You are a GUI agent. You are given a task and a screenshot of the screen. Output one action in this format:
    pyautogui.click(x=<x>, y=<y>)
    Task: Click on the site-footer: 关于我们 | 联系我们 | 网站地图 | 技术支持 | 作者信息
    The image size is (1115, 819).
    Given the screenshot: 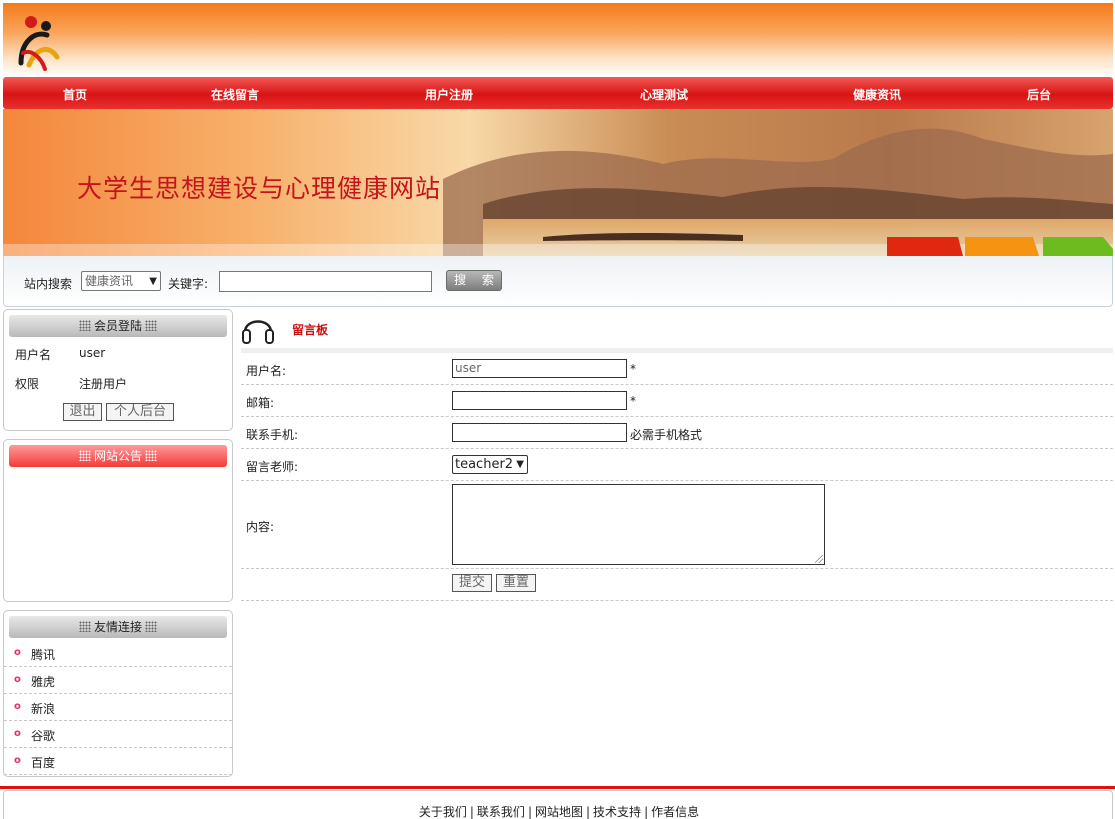 What is the action you would take?
    pyautogui.click(x=558, y=804)
    